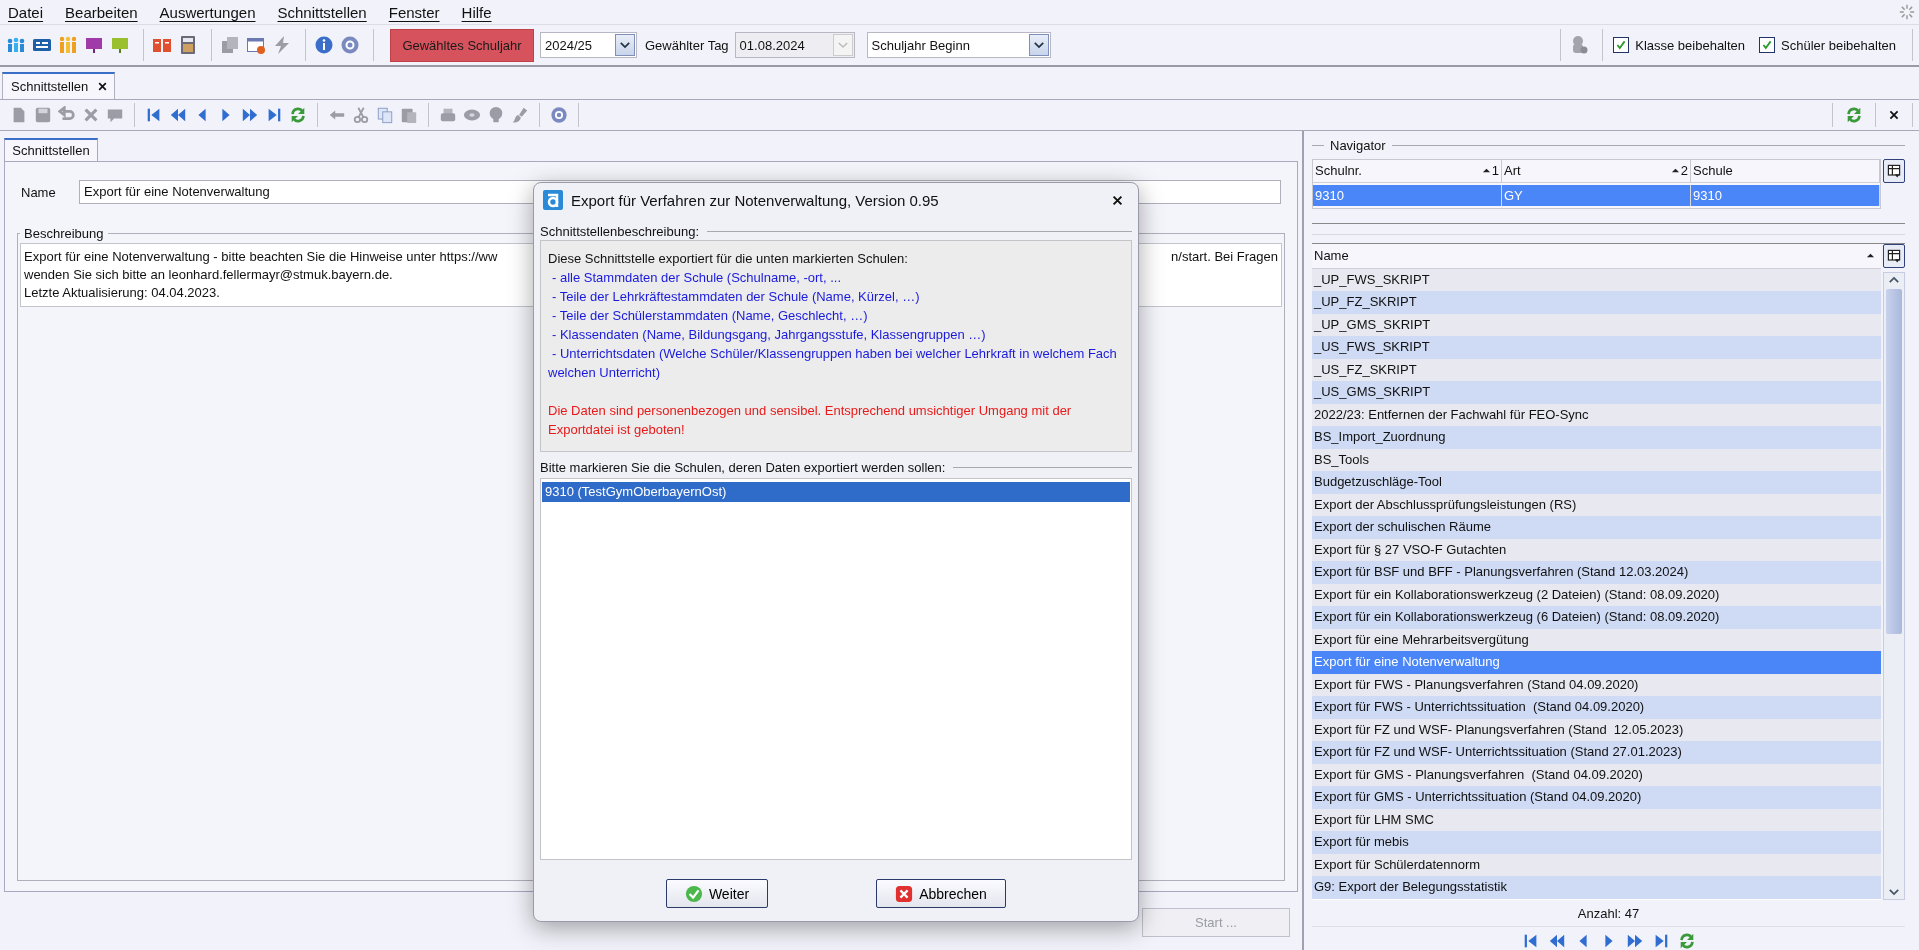 The height and width of the screenshot is (950, 1919). I want to click on record-count: Anzahl: 47, so click(1608, 914).